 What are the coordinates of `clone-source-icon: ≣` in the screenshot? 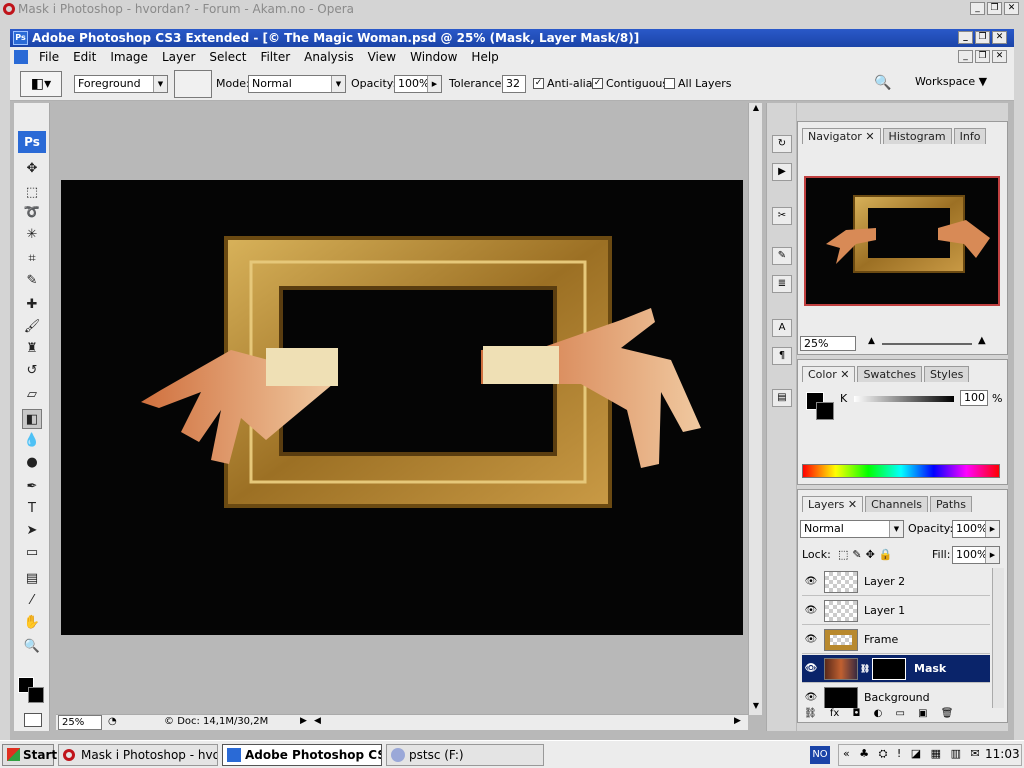 It's located at (782, 284).